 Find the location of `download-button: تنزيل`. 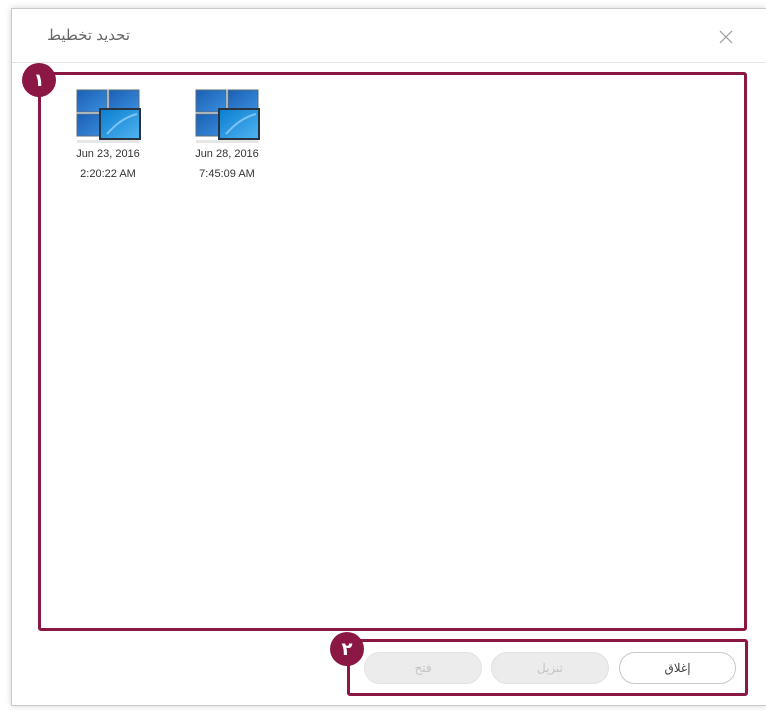

download-button: تنزيل is located at coordinates (550, 668).